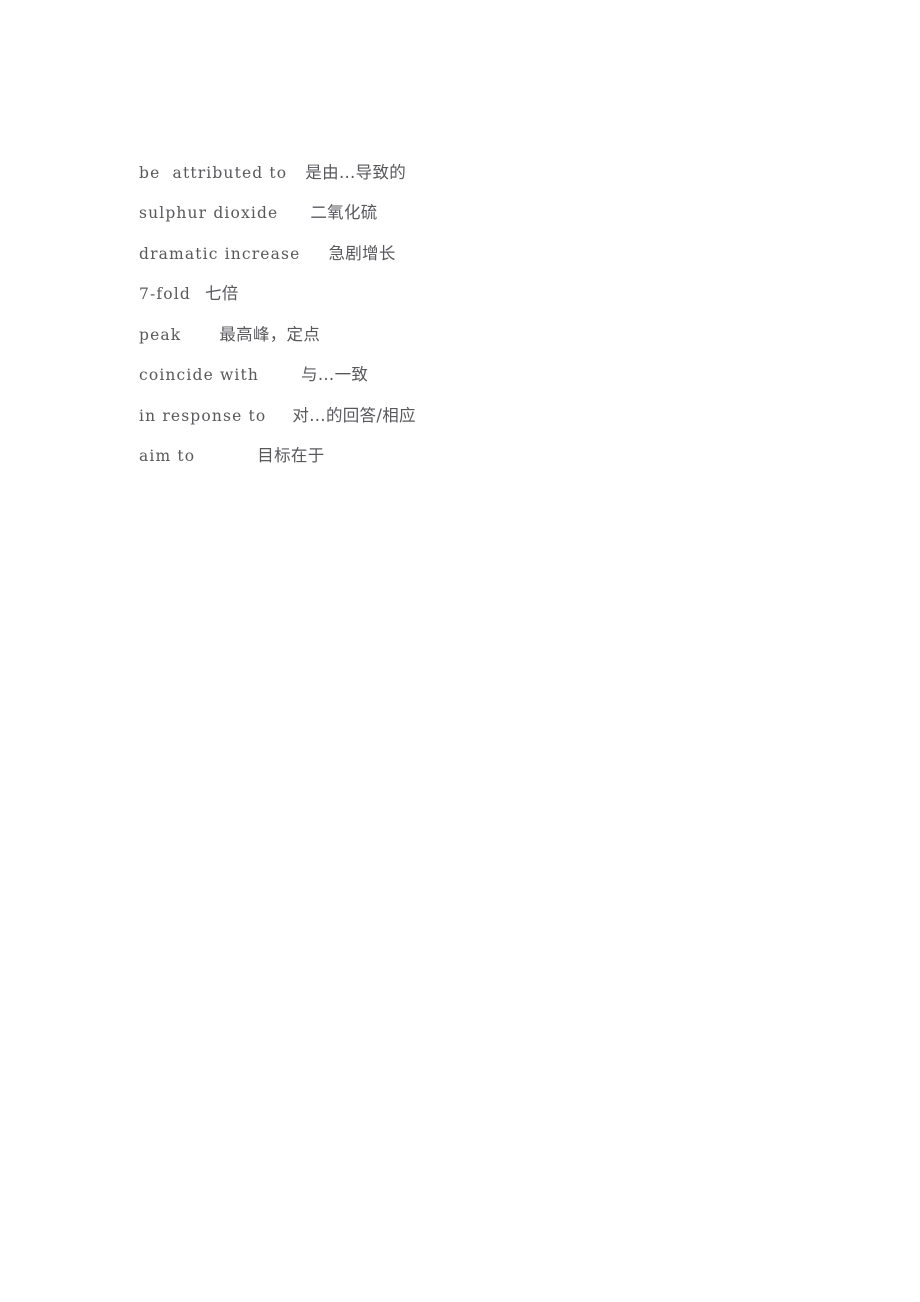  Describe the element at coordinates (356, 172) in the screenshot. I see `chinese-translation: 是由…导致的` at that location.